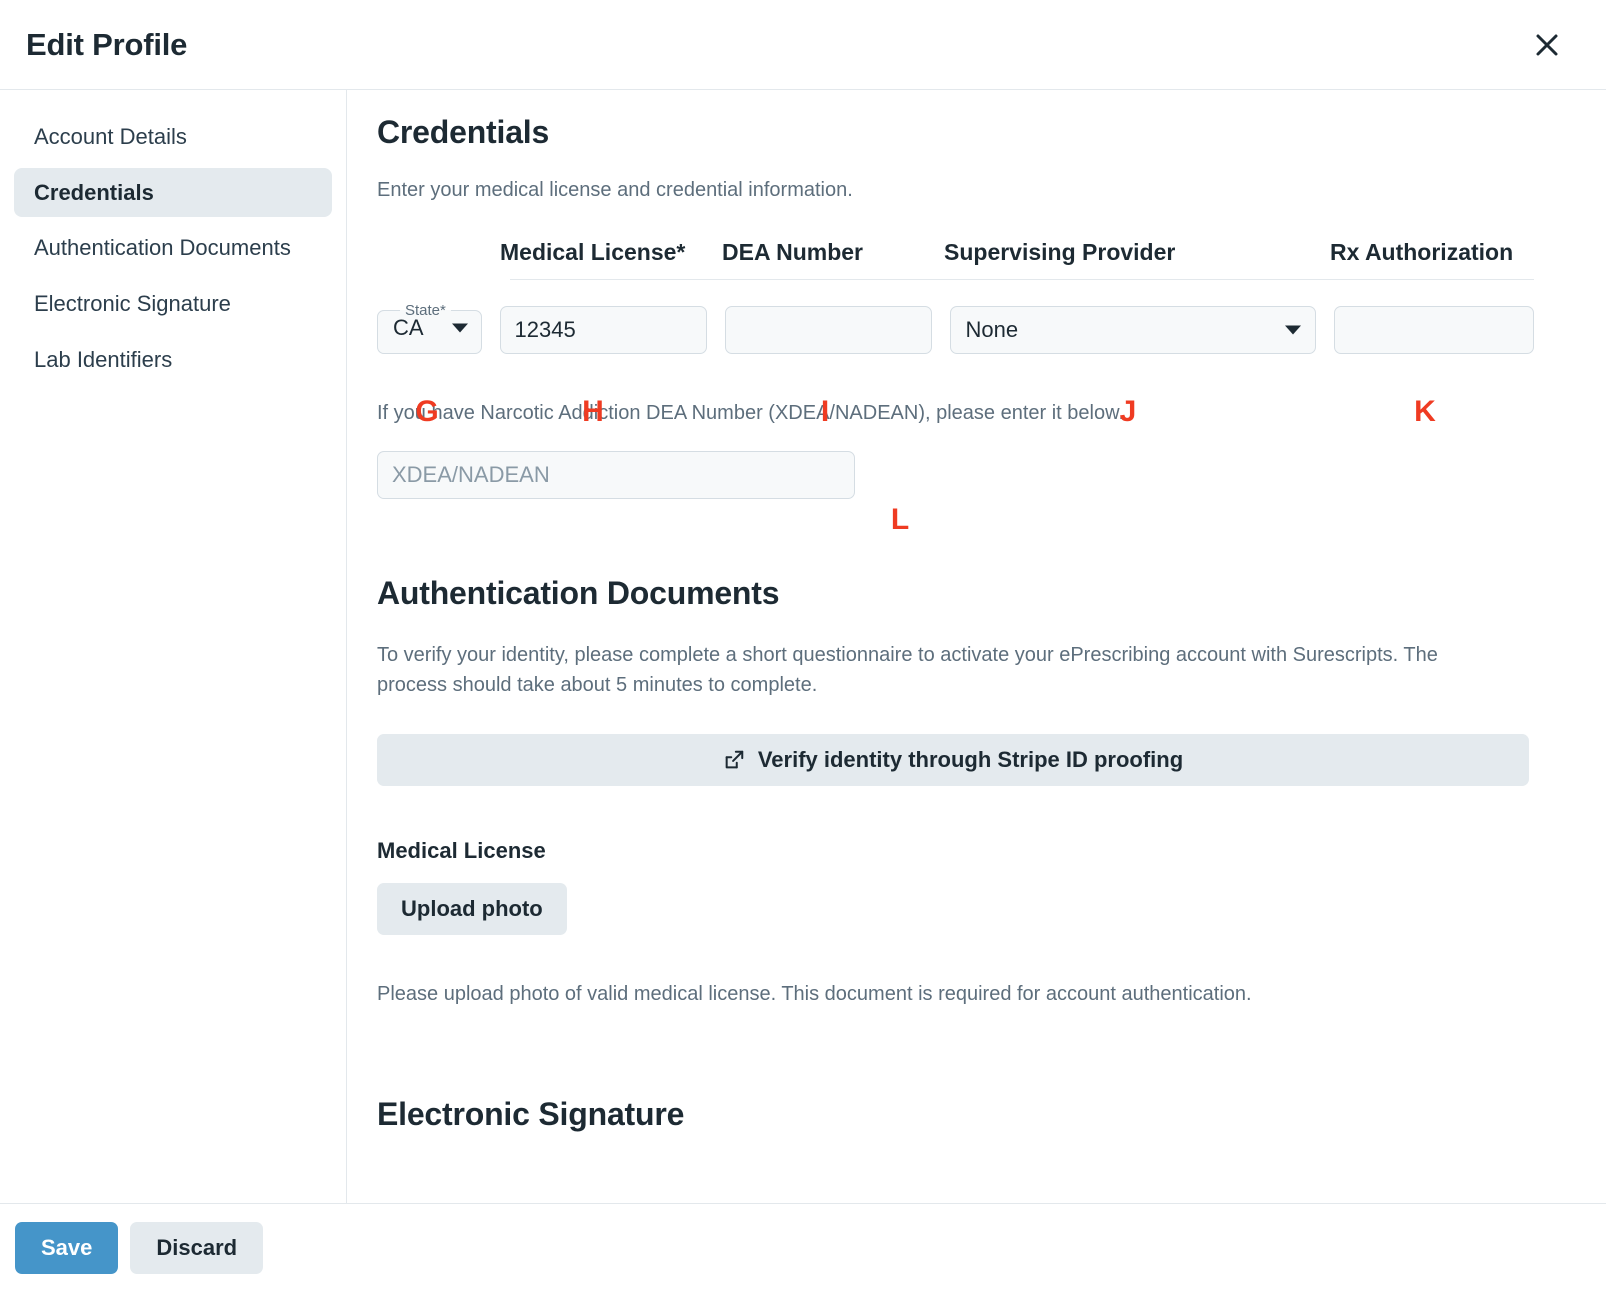 The image size is (1606, 1292). Describe the element at coordinates (461, 850) in the screenshot. I see `medical-license-upload-label: Medical License` at that location.